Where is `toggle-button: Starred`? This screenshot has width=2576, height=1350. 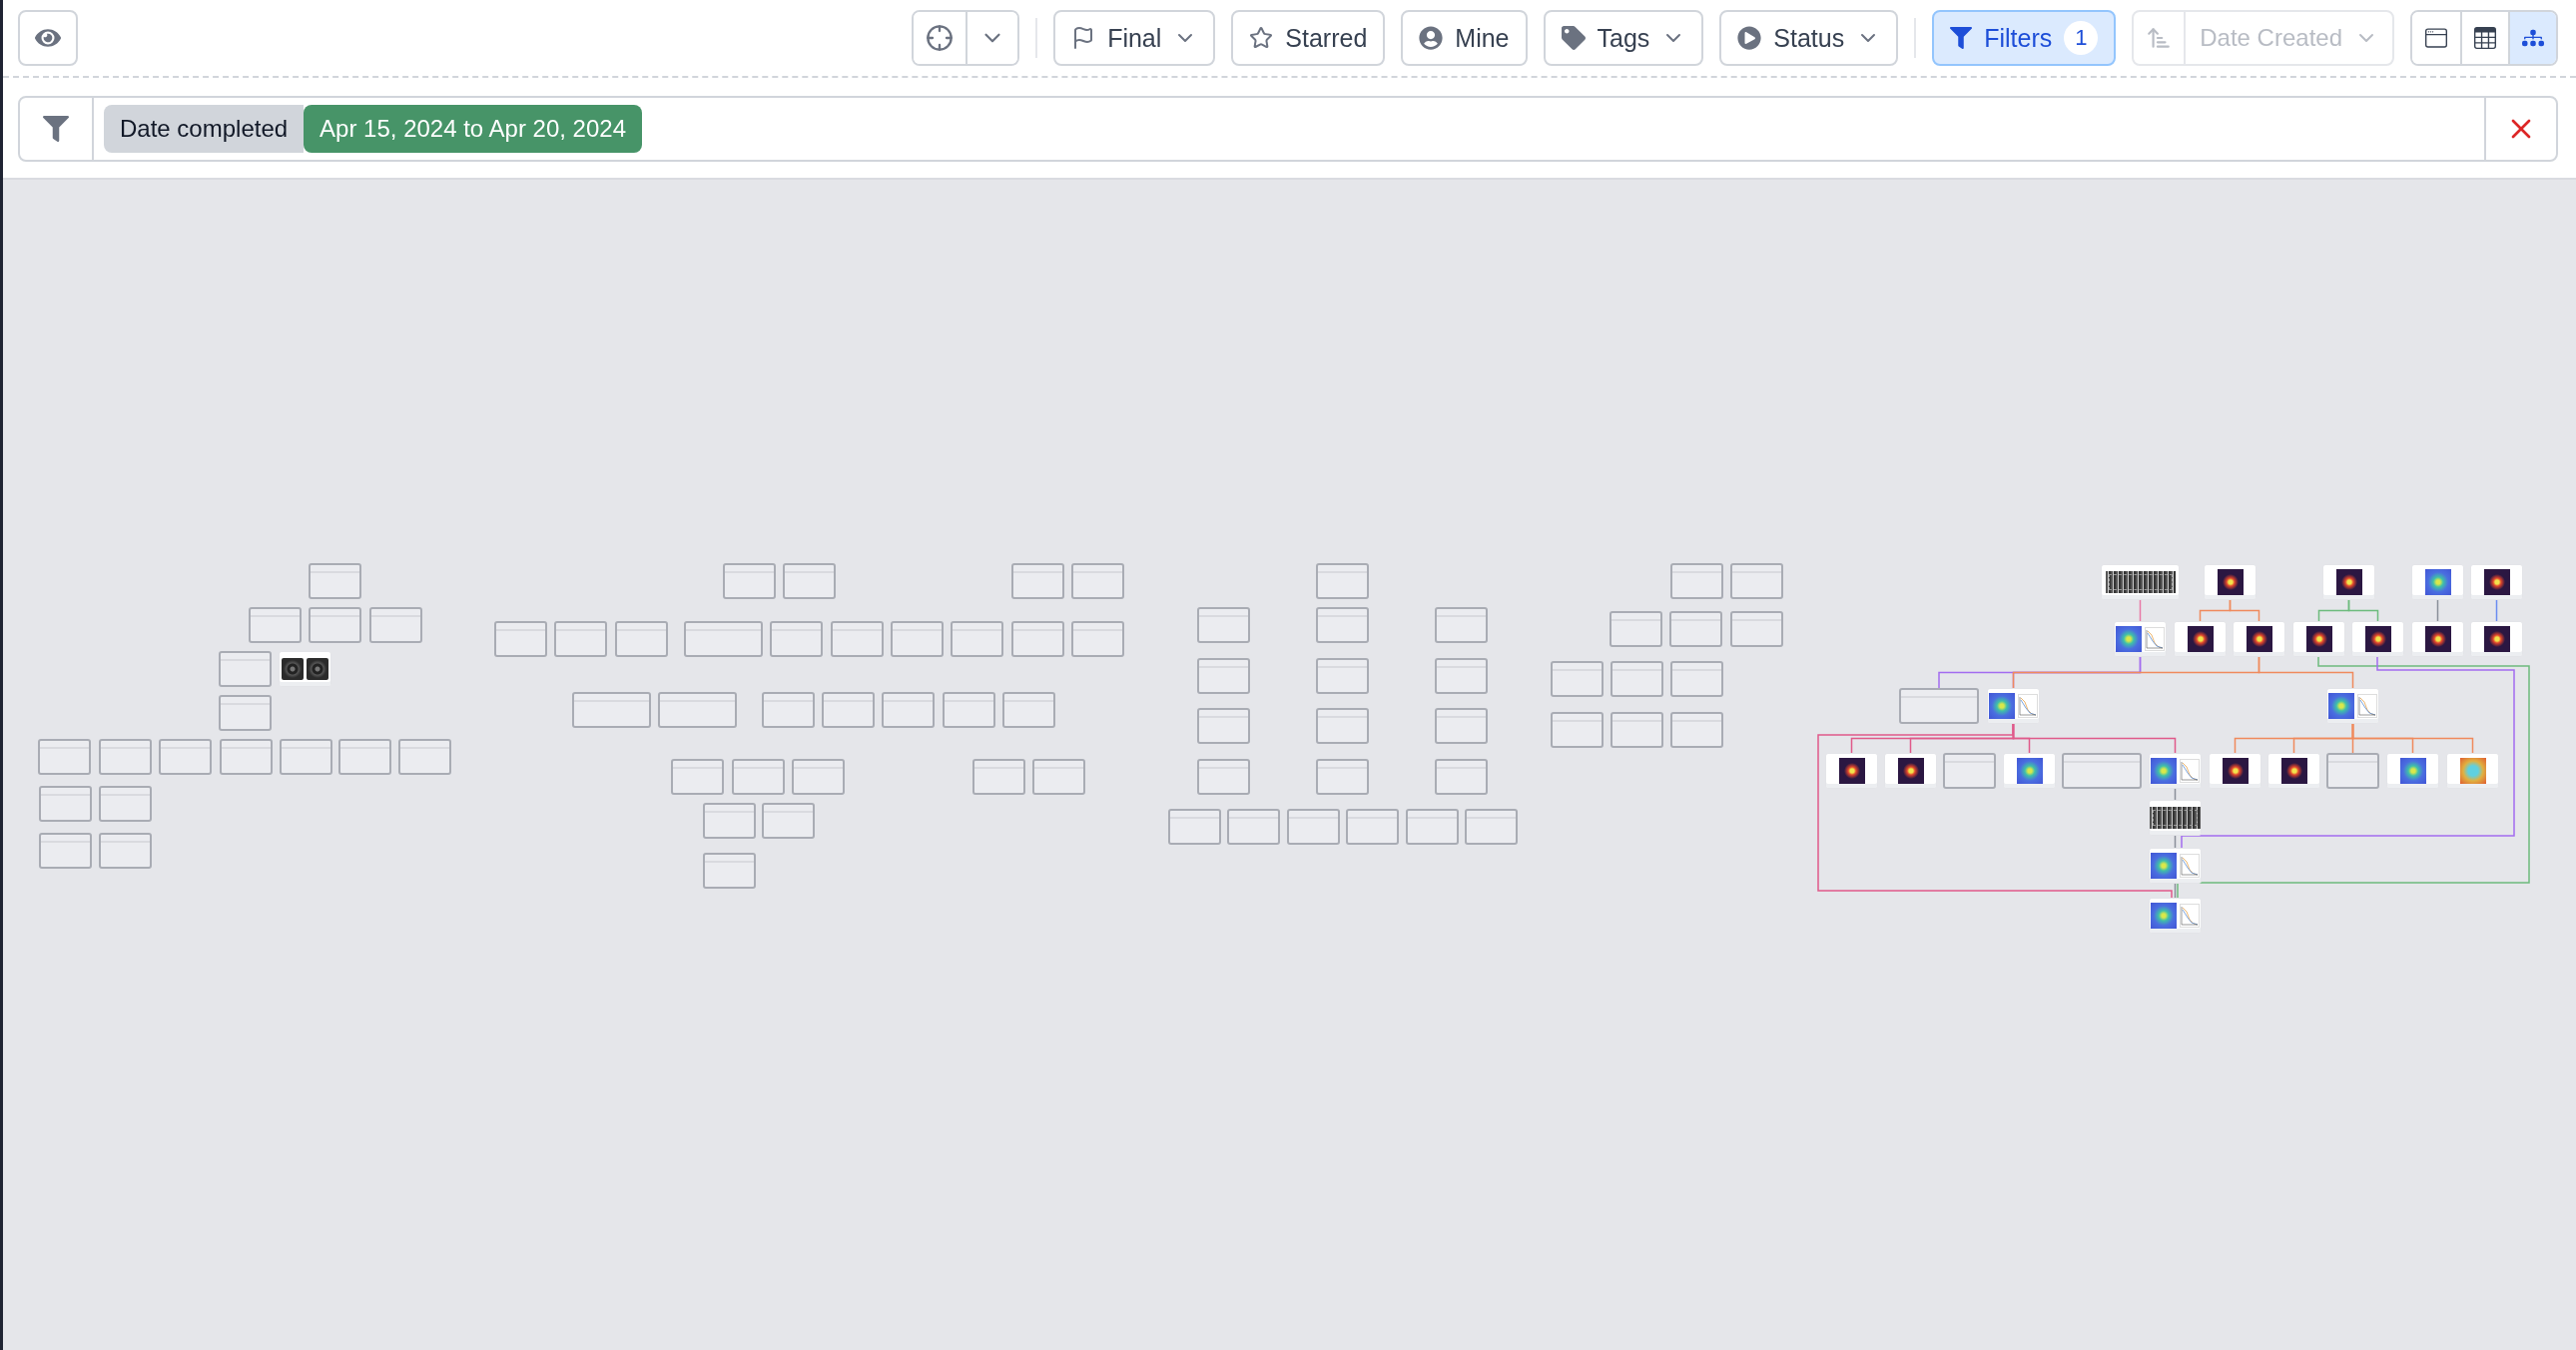
toggle-button: Starred is located at coordinates (1308, 38).